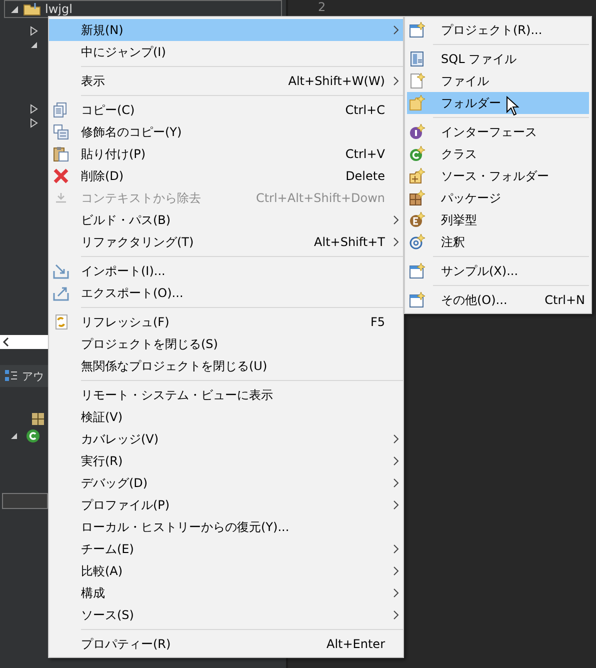 This screenshot has height=668, width=596. I want to click on shortcut-label: Ctrl+V, so click(365, 154).